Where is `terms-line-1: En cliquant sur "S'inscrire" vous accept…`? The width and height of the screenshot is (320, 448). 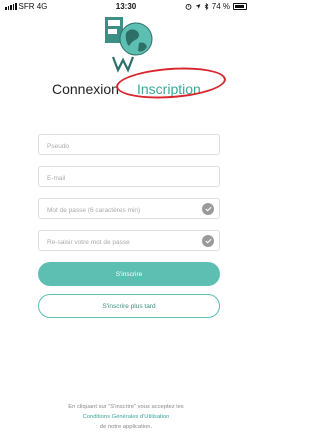 terms-line-1: En cliquant sur "S'inscrire" vous accept… is located at coordinates (126, 407).